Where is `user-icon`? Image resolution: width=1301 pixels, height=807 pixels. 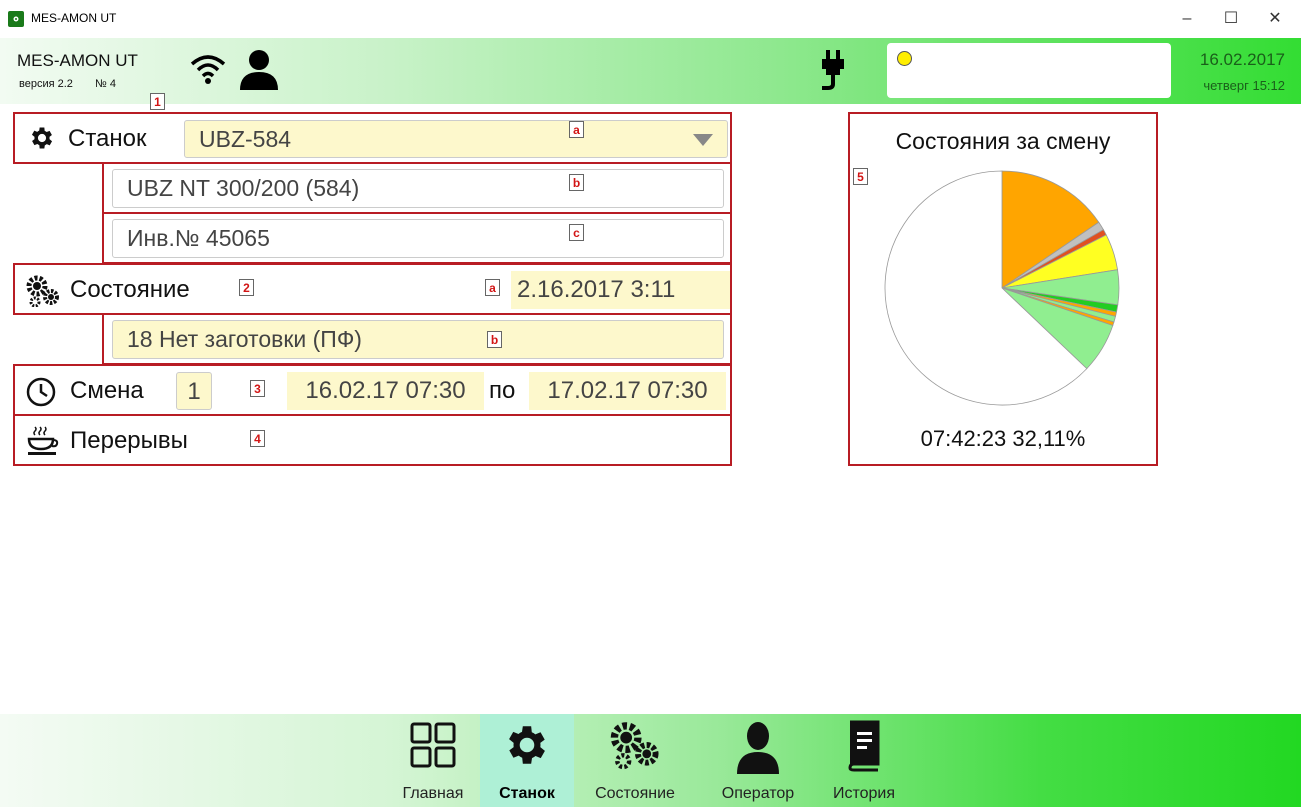 user-icon is located at coordinates (259, 69).